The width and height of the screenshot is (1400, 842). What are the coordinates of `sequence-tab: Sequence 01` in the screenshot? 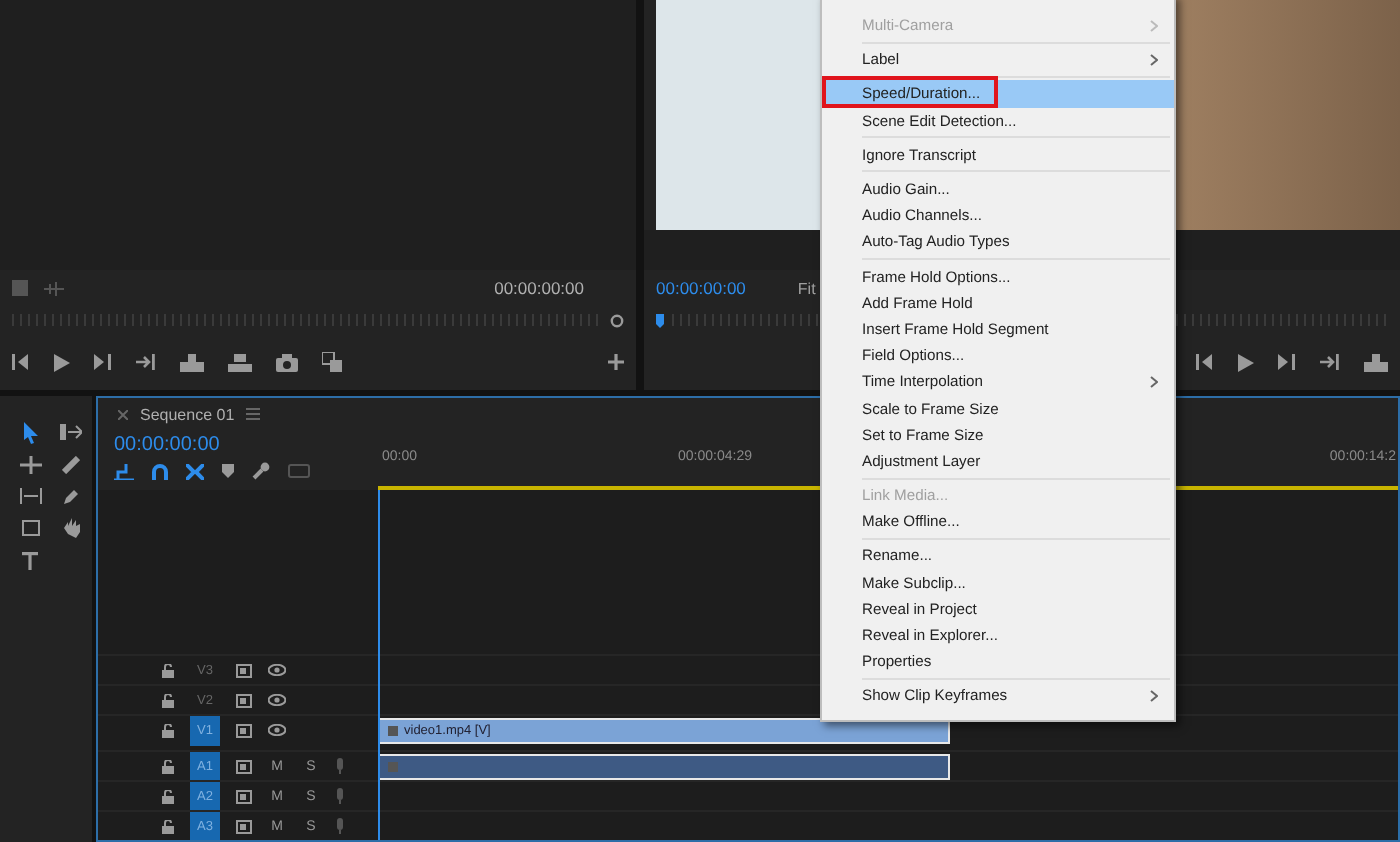 It's located at (187, 414).